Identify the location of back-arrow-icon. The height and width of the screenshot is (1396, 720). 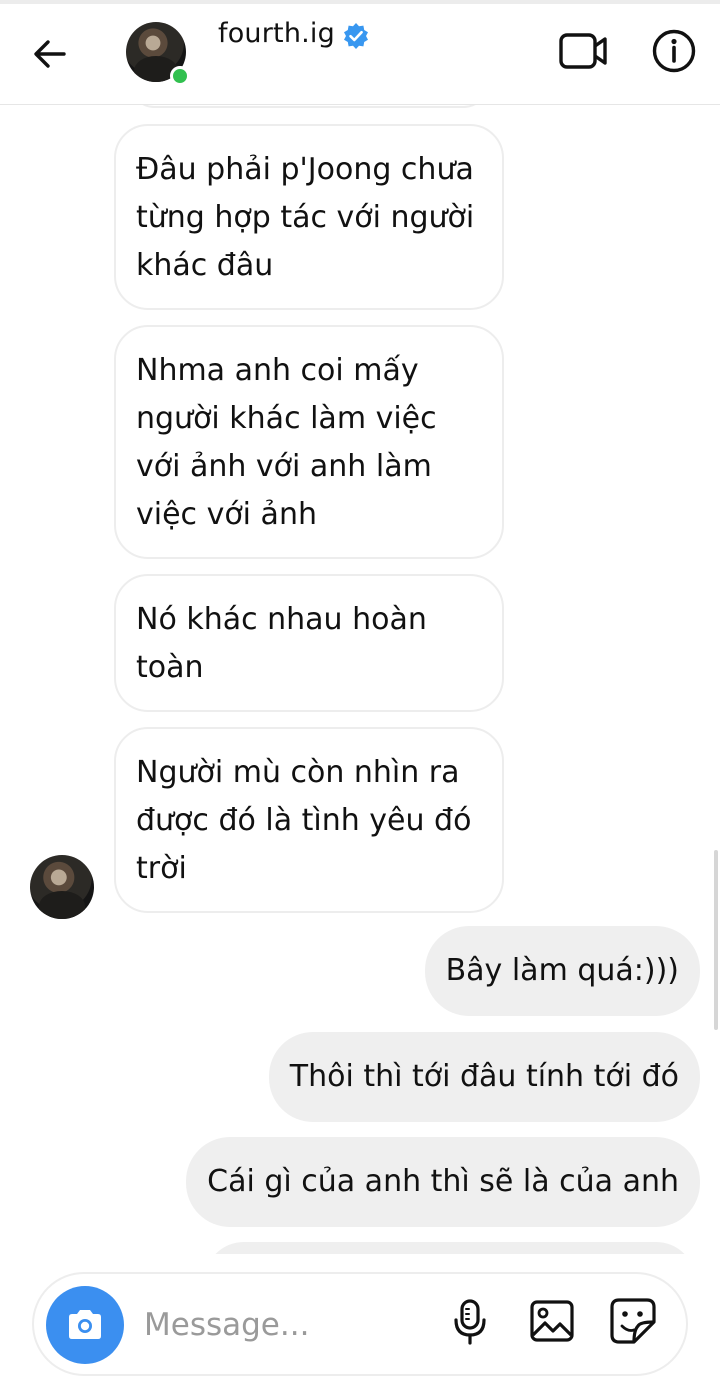
(50, 54).